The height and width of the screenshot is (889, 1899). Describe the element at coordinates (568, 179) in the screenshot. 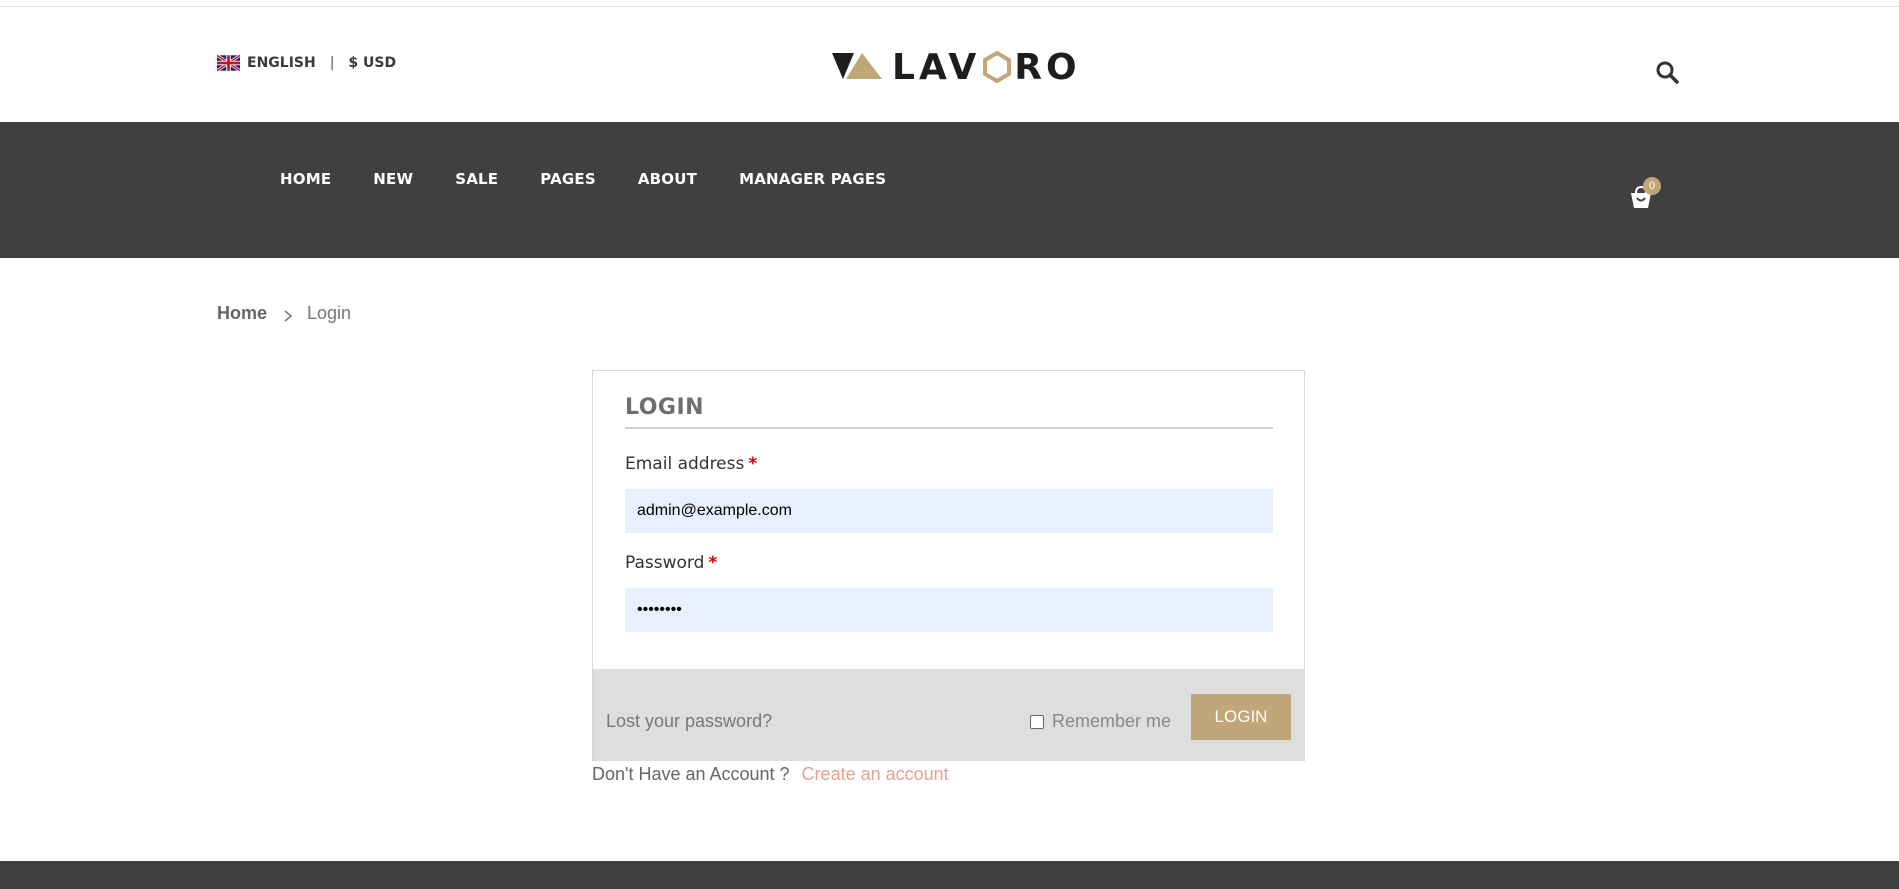

I see `nav-item-pages: PAGES` at that location.